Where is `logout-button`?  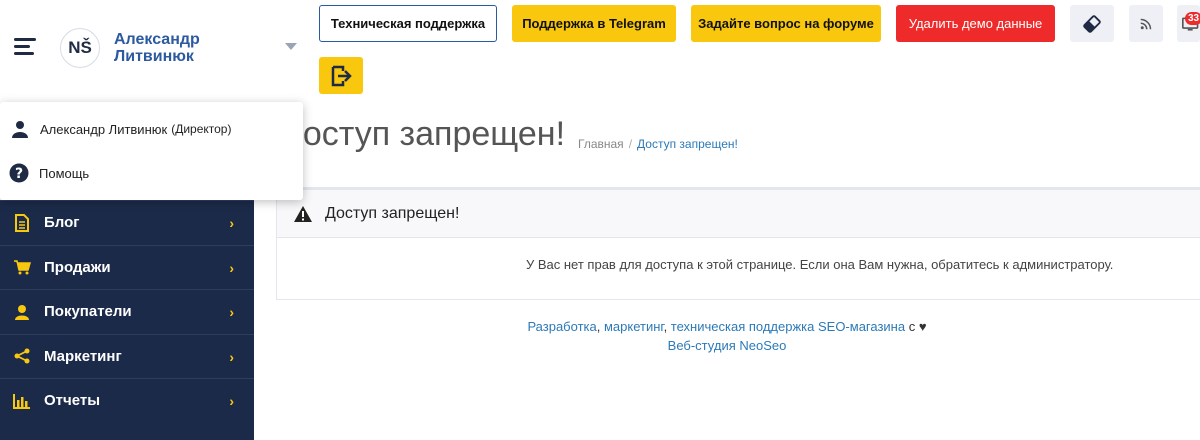
logout-button is located at coordinates (341, 75).